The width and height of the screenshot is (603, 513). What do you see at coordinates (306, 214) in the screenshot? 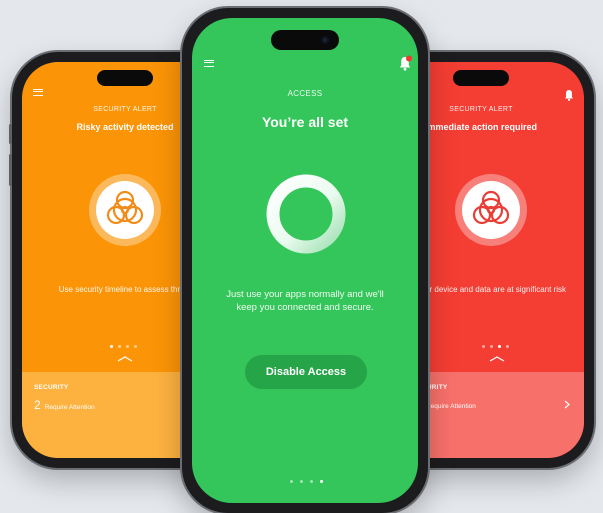
I see `connected-ring-icon` at bounding box center [306, 214].